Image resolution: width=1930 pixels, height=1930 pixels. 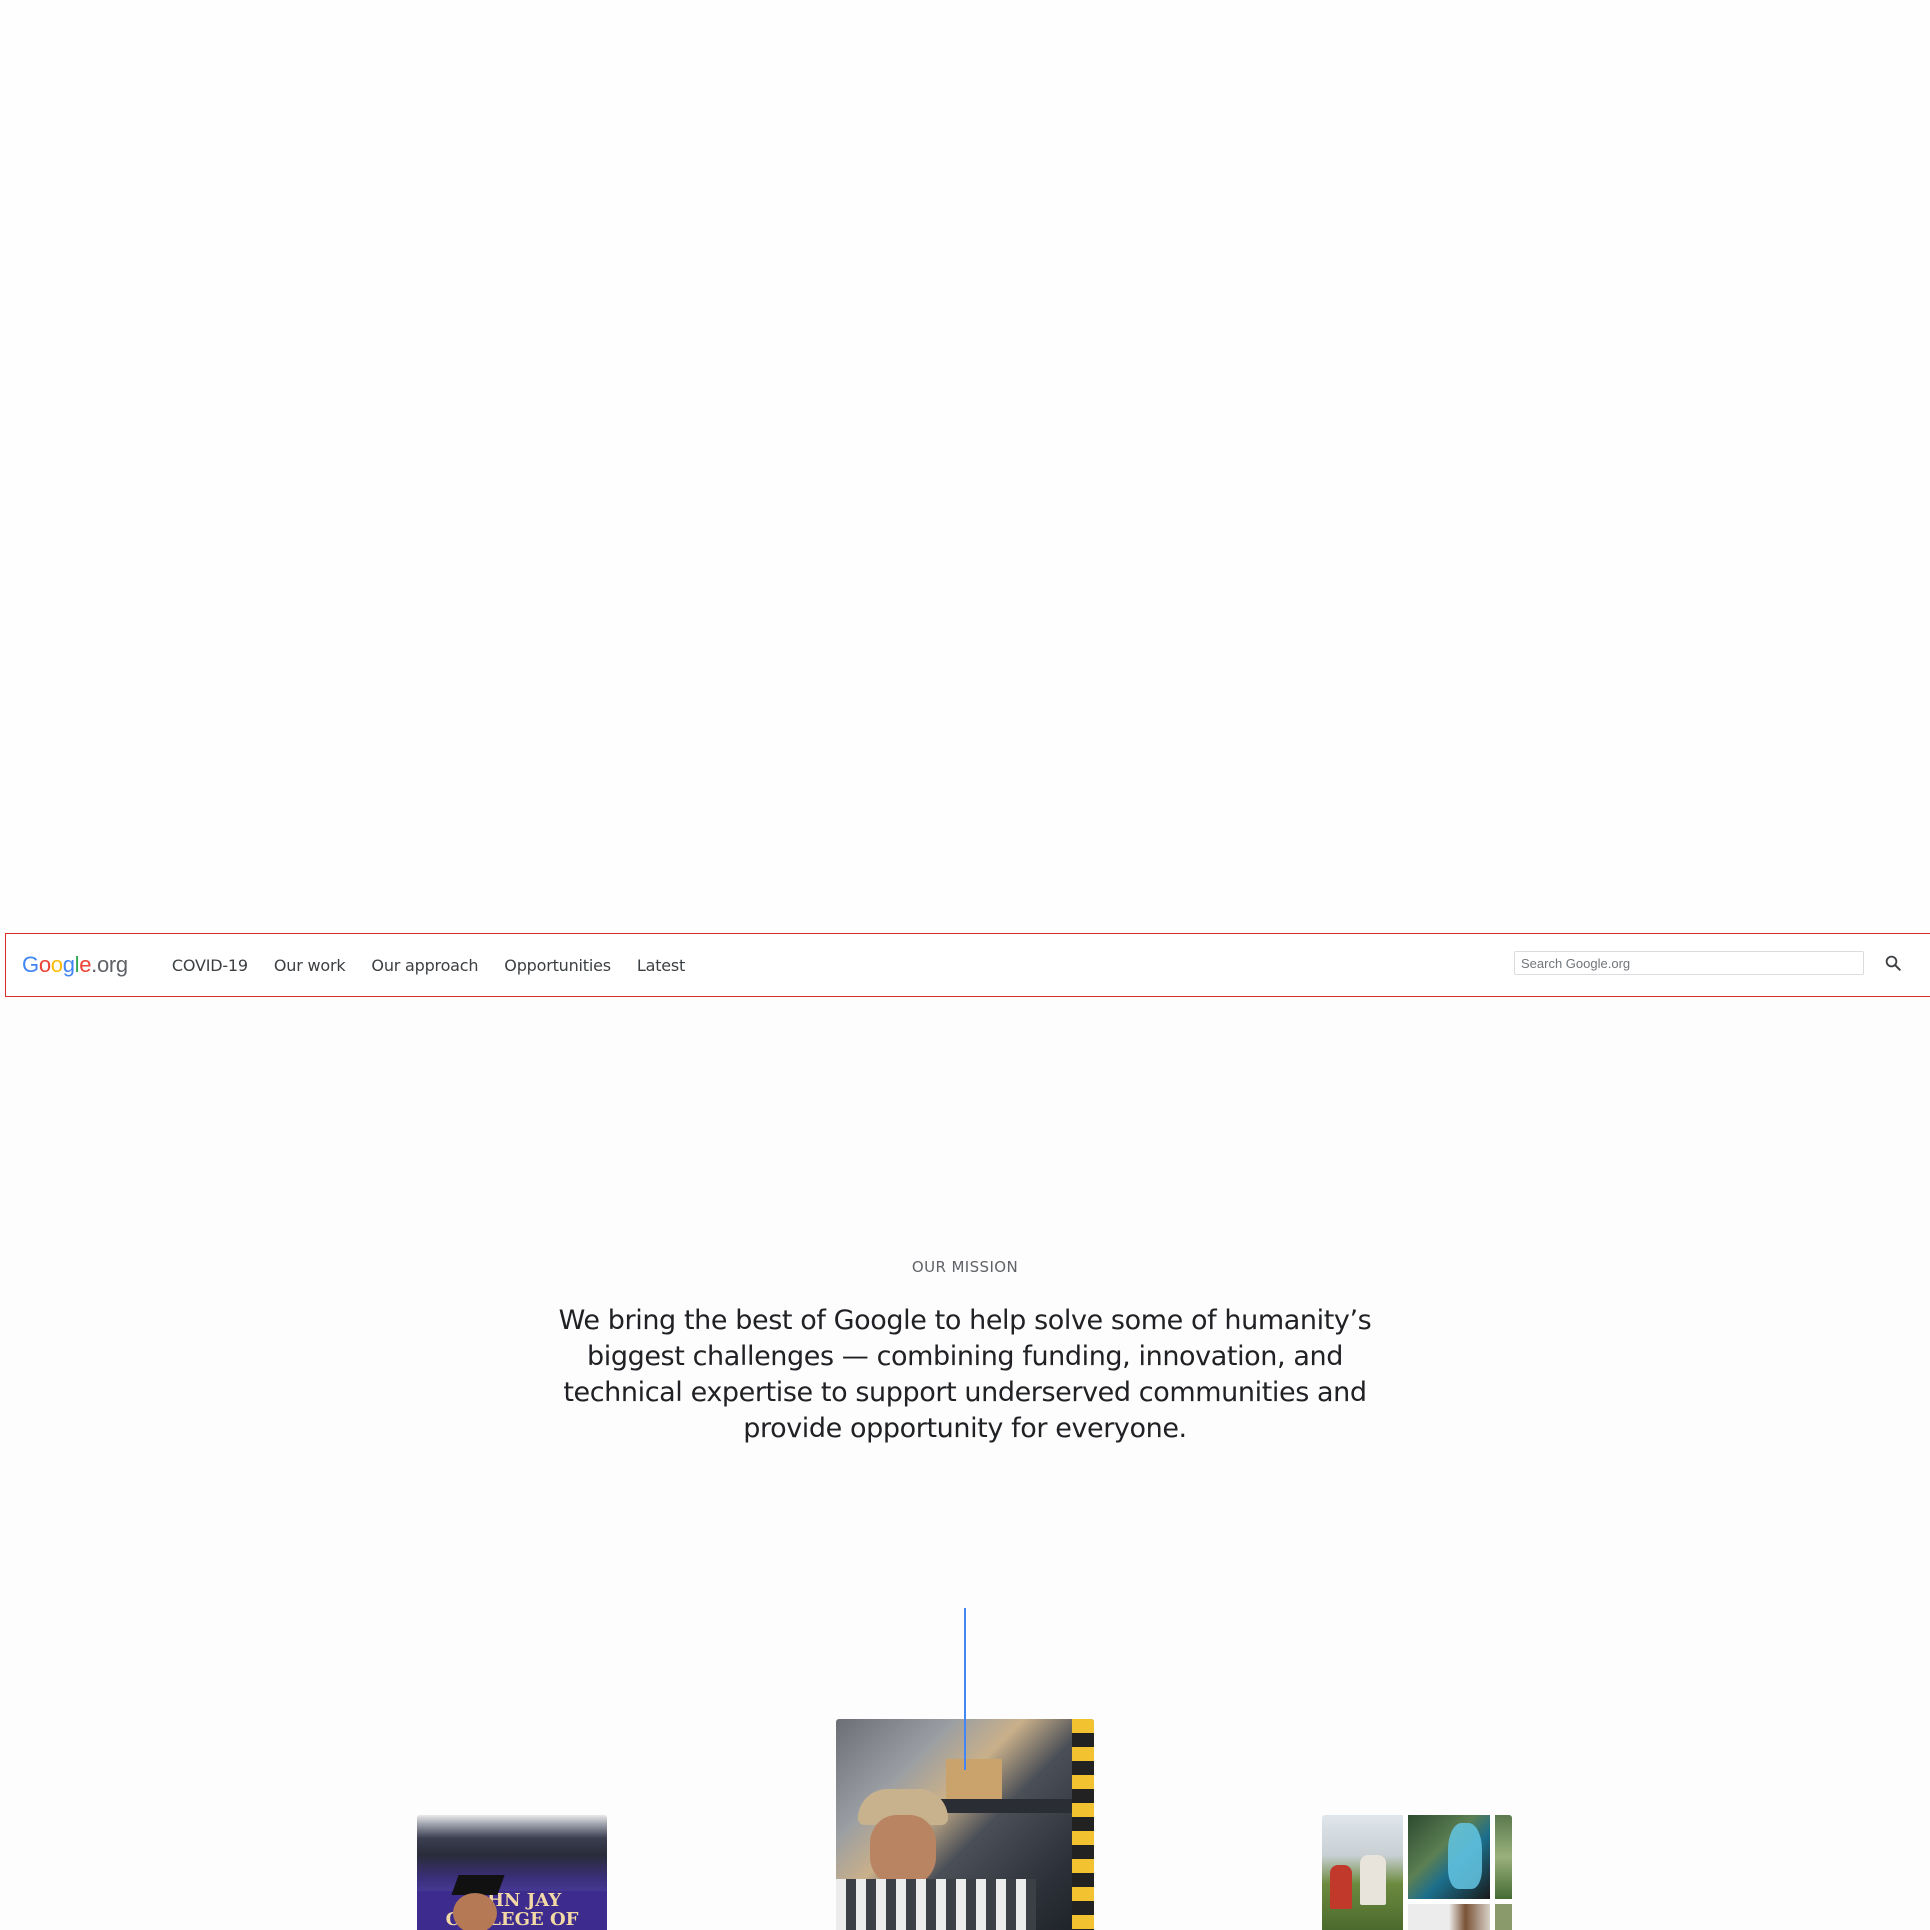 What do you see at coordinates (210, 965) in the screenshot?
I see `nav-item-covid-19: COVID-19` at bounding box center [210, 965].